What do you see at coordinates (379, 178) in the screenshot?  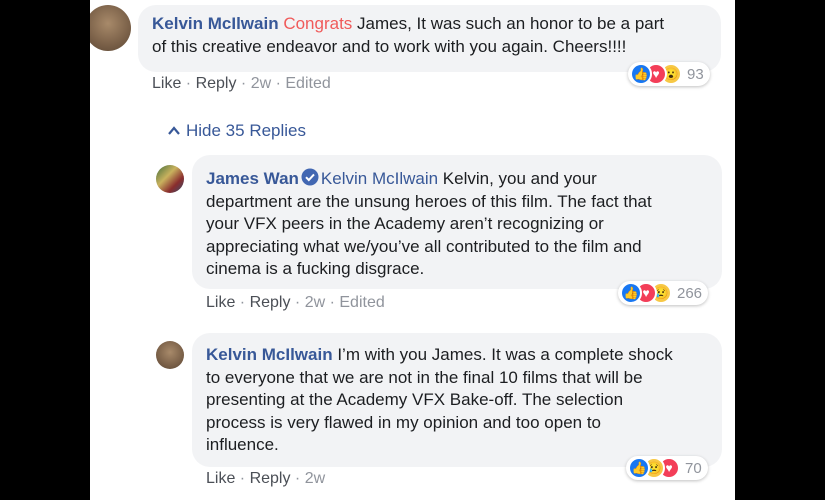 I see `mention: Kelvin McIlwain` at bounding box center [379, 178].